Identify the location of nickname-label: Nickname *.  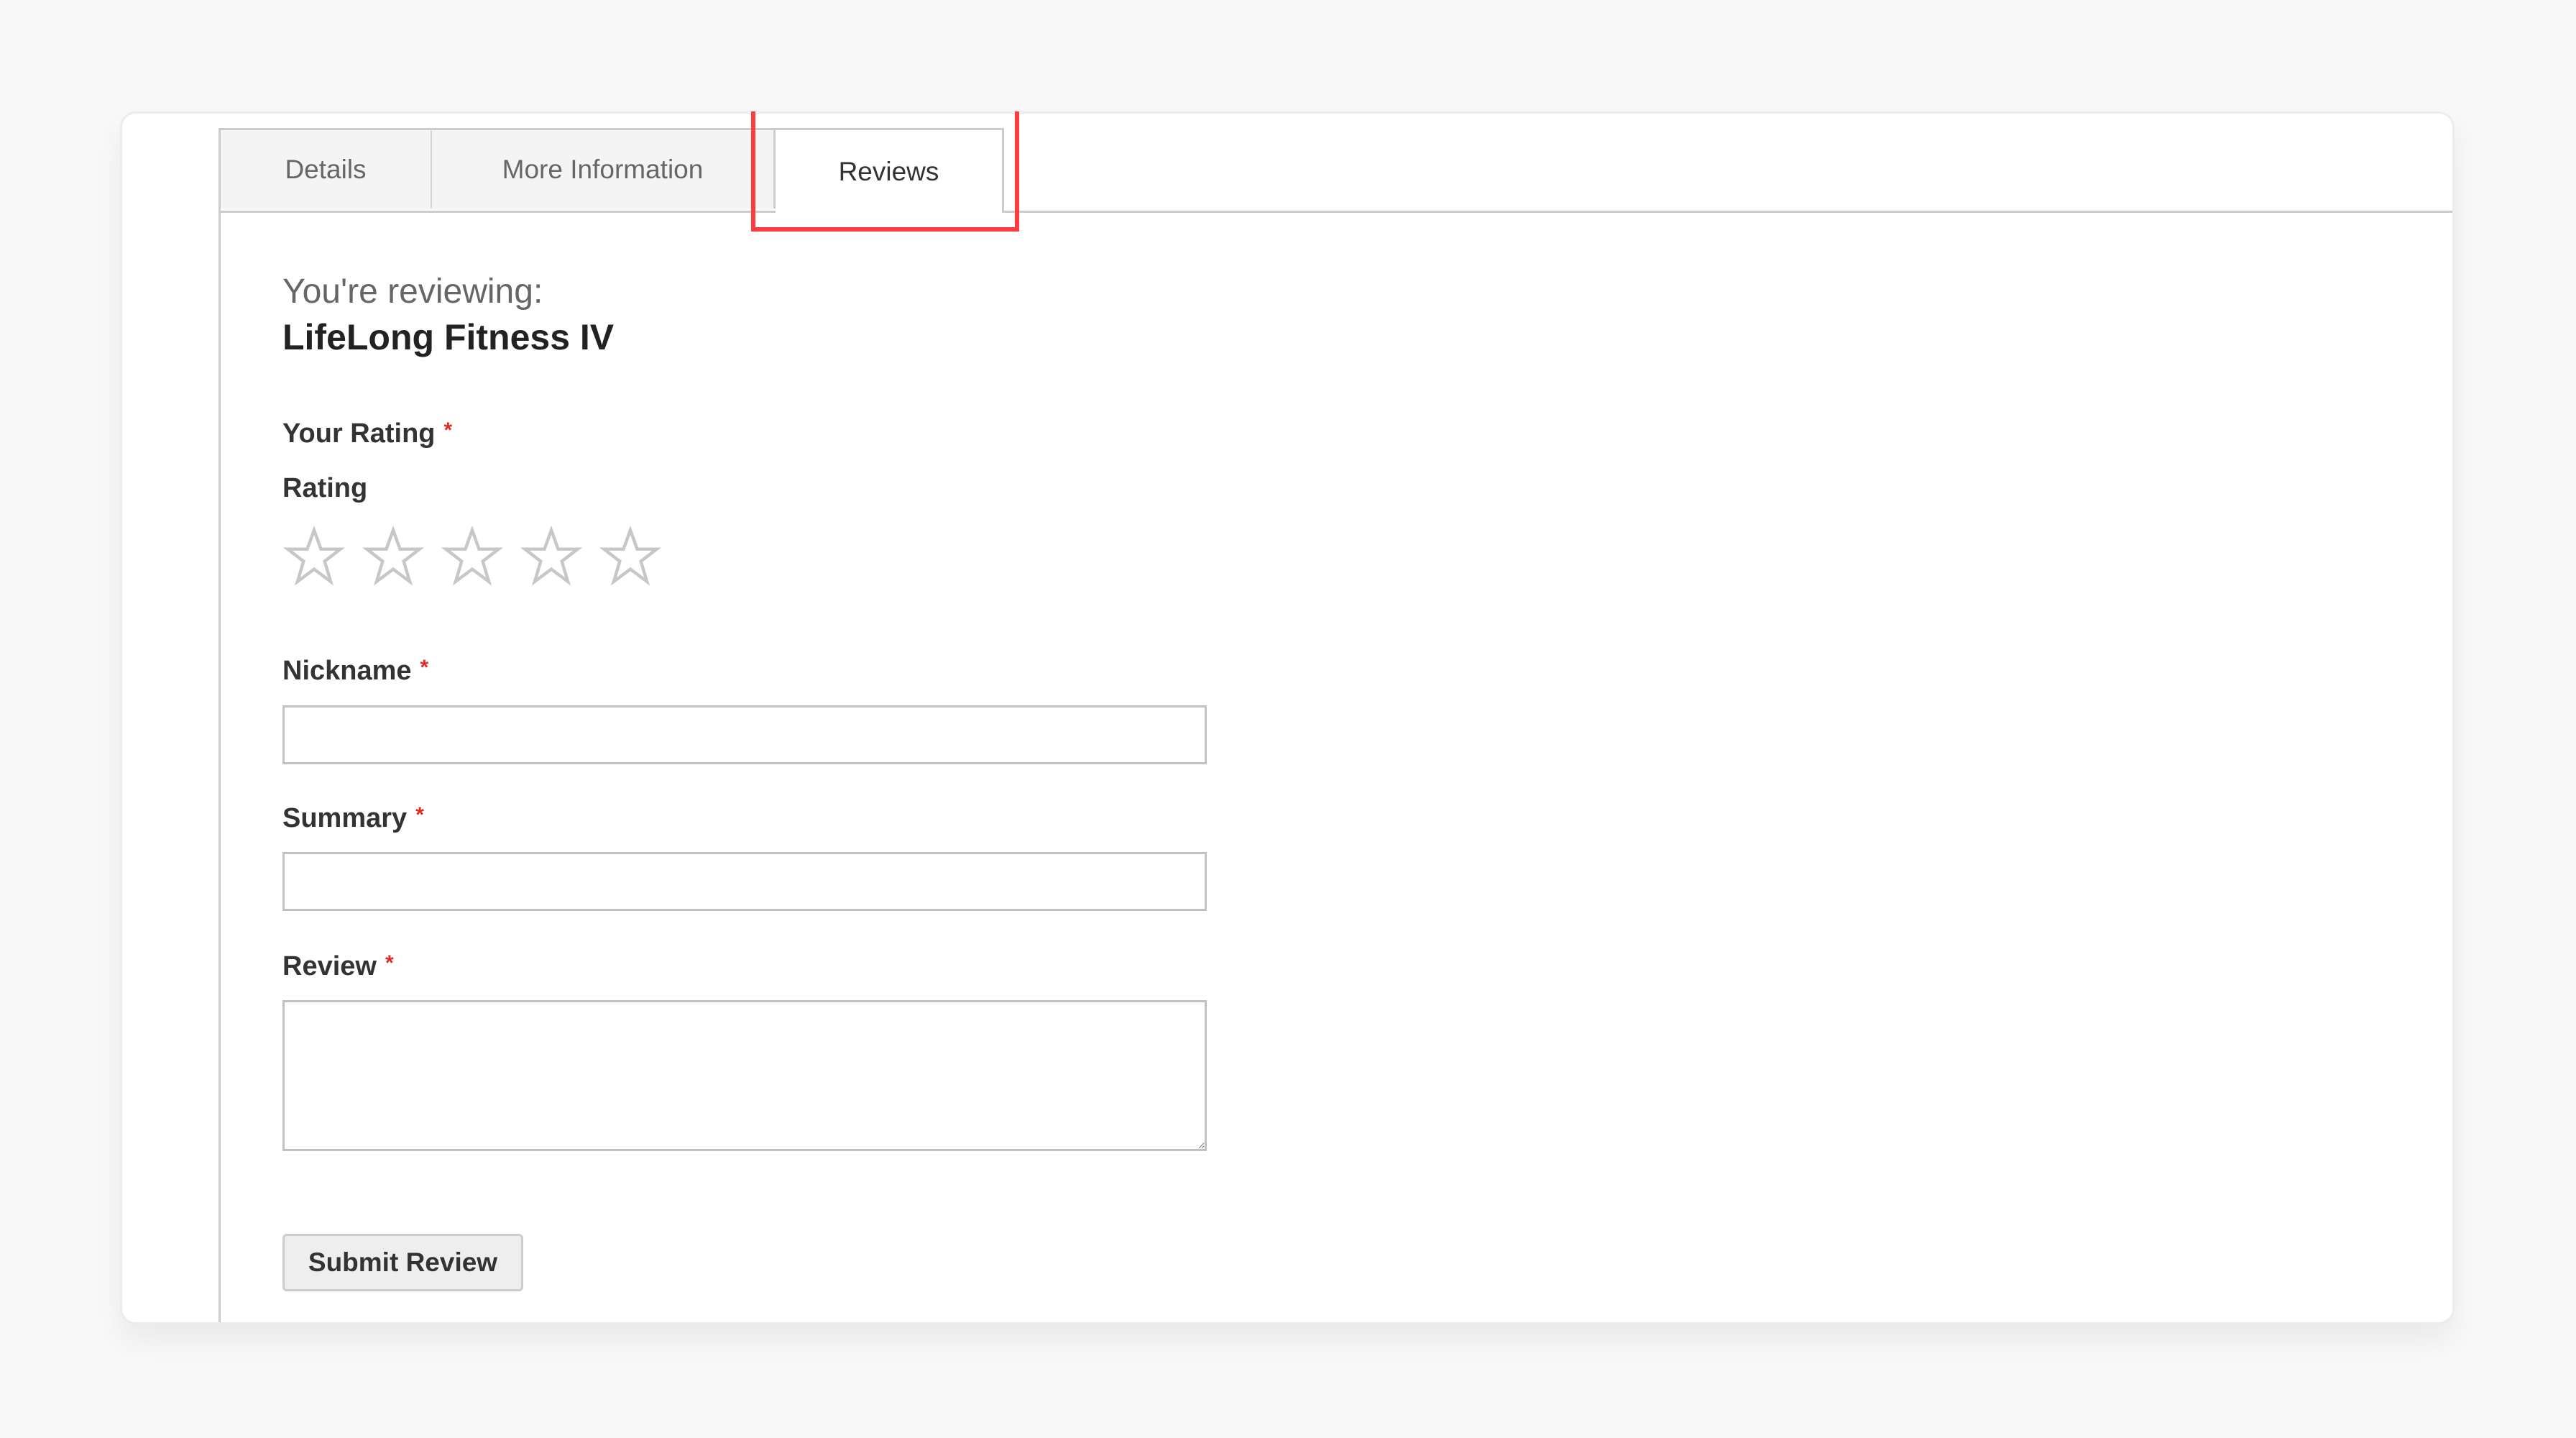
(355, 671).